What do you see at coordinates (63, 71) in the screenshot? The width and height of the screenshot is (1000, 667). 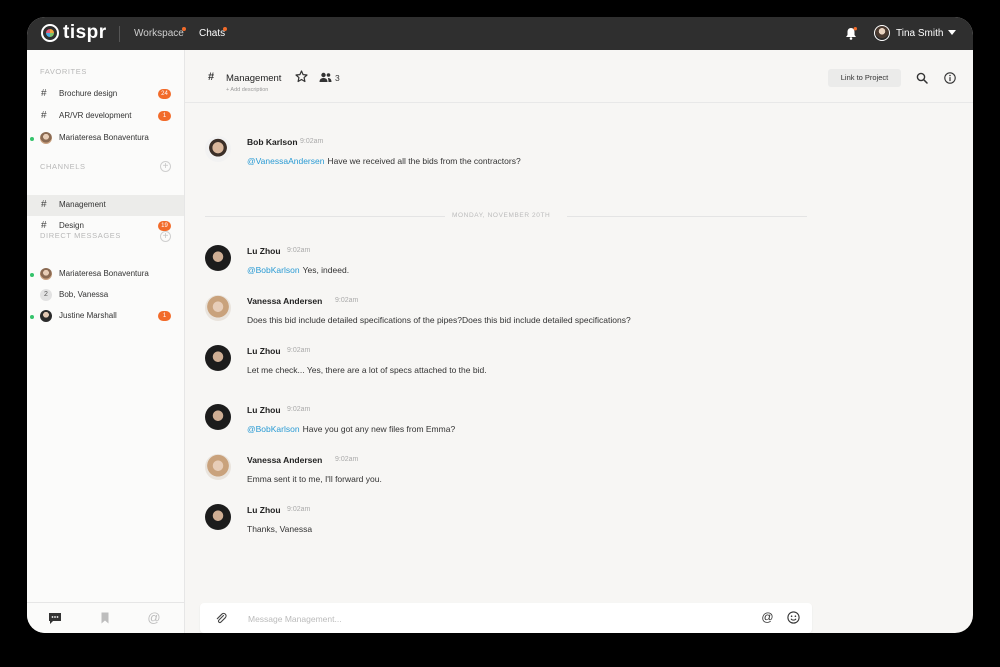 I see `favorites-title: FAVORITES` at bounding box center [63, 71].